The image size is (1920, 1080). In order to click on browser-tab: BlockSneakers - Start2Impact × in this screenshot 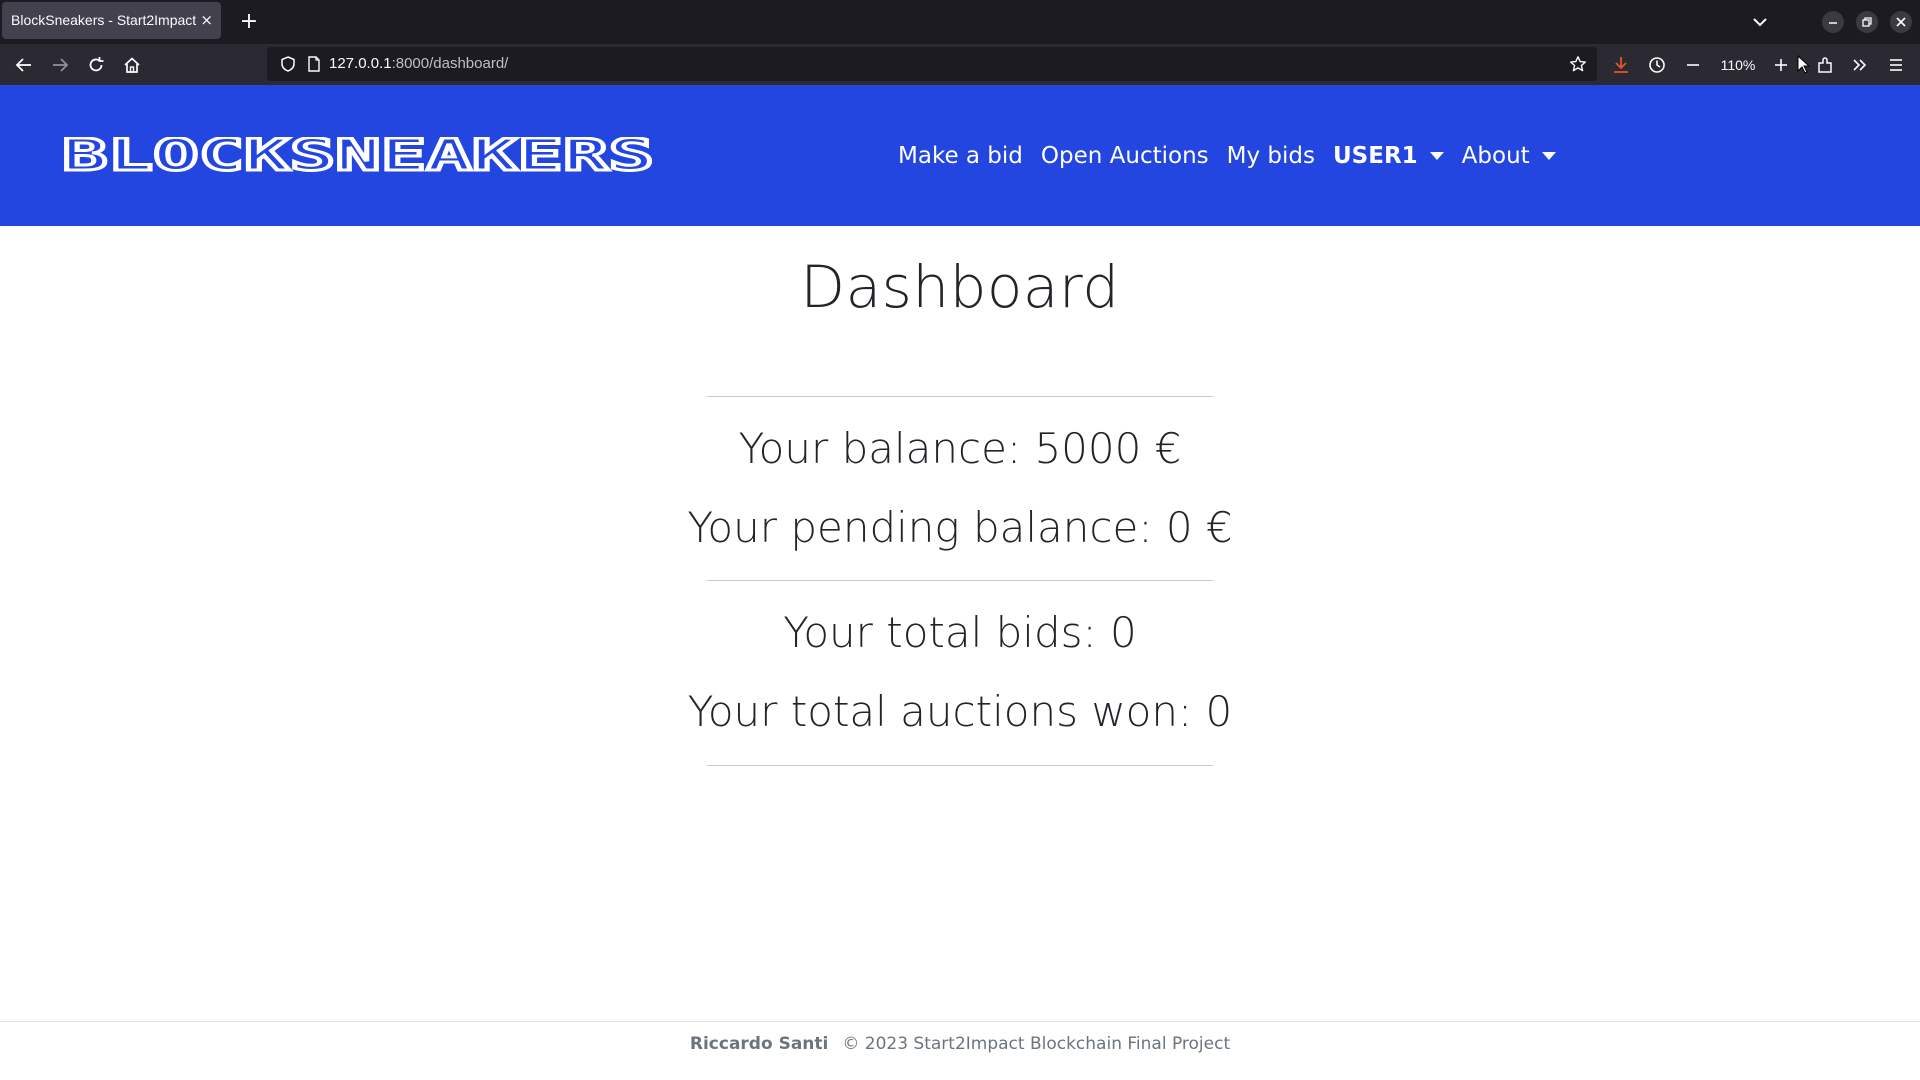, I will do `click(111, 20)`.